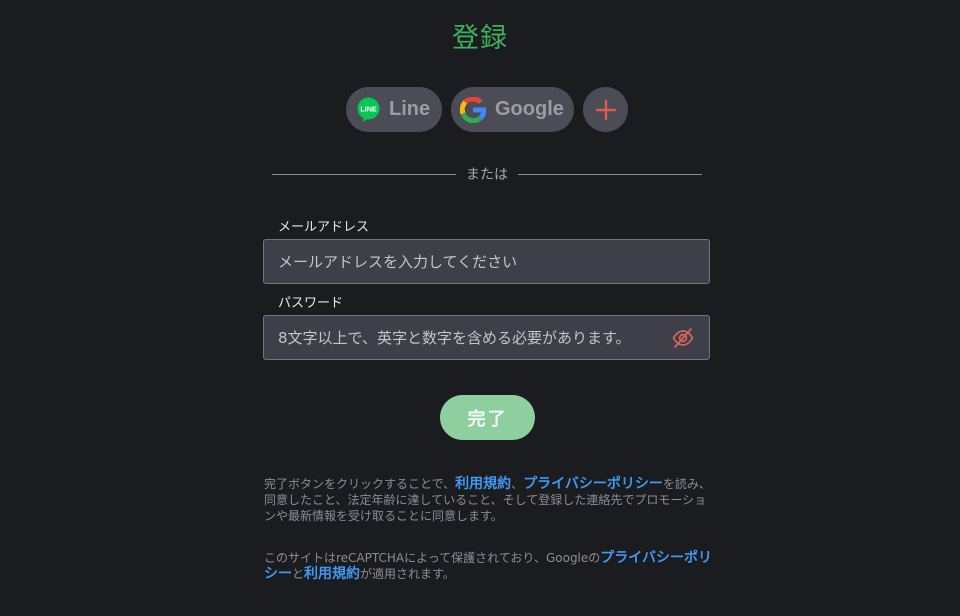  What do you see at coordinates (487, 417) in the screenshot?
I see `submit-button: 完了` at bounding box center [487, 417].